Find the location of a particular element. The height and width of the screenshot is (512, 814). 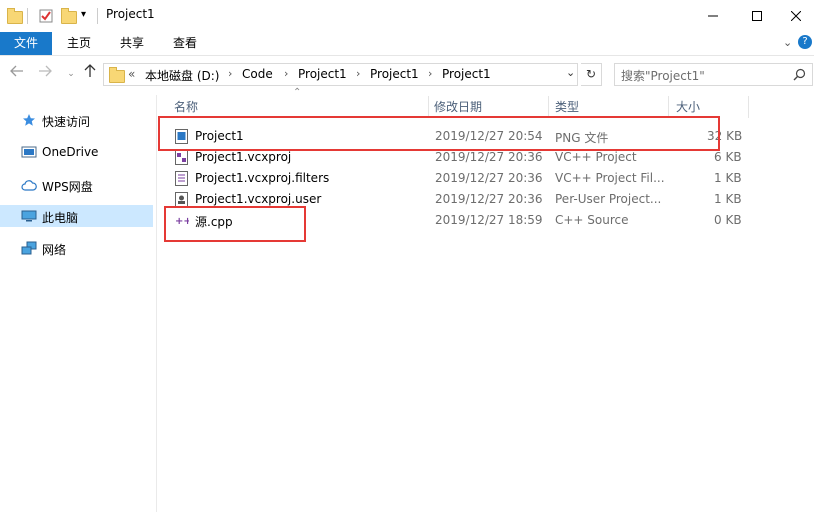

file-name: Project1.vcxproj is located at coordinates (243, 157).